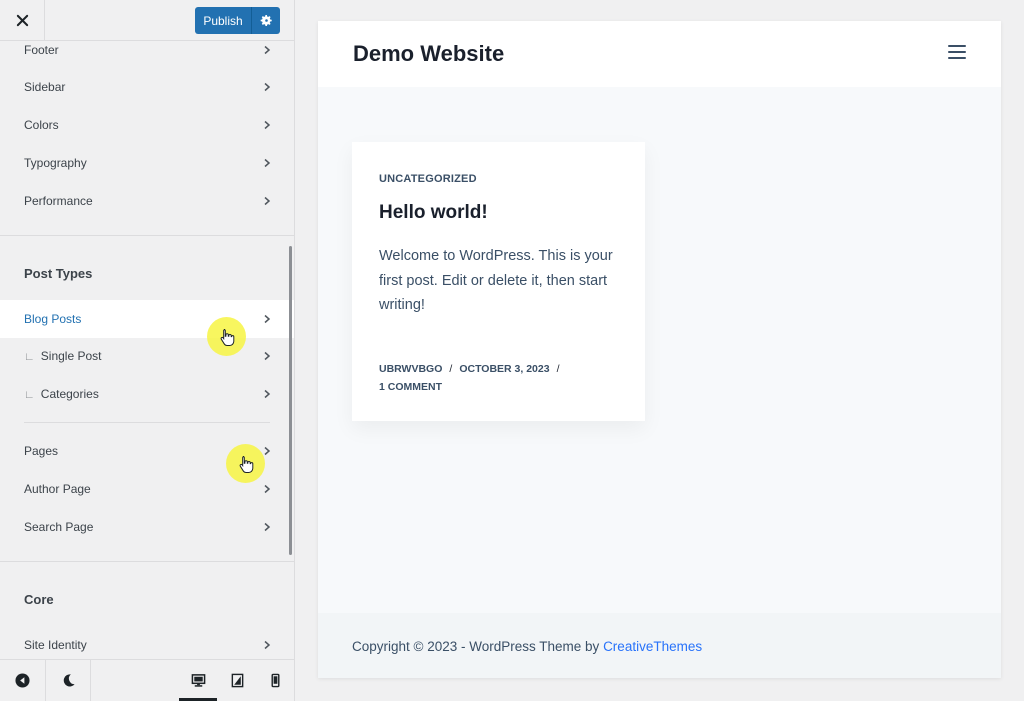  I want to click on close-icon, so click(22, 20).